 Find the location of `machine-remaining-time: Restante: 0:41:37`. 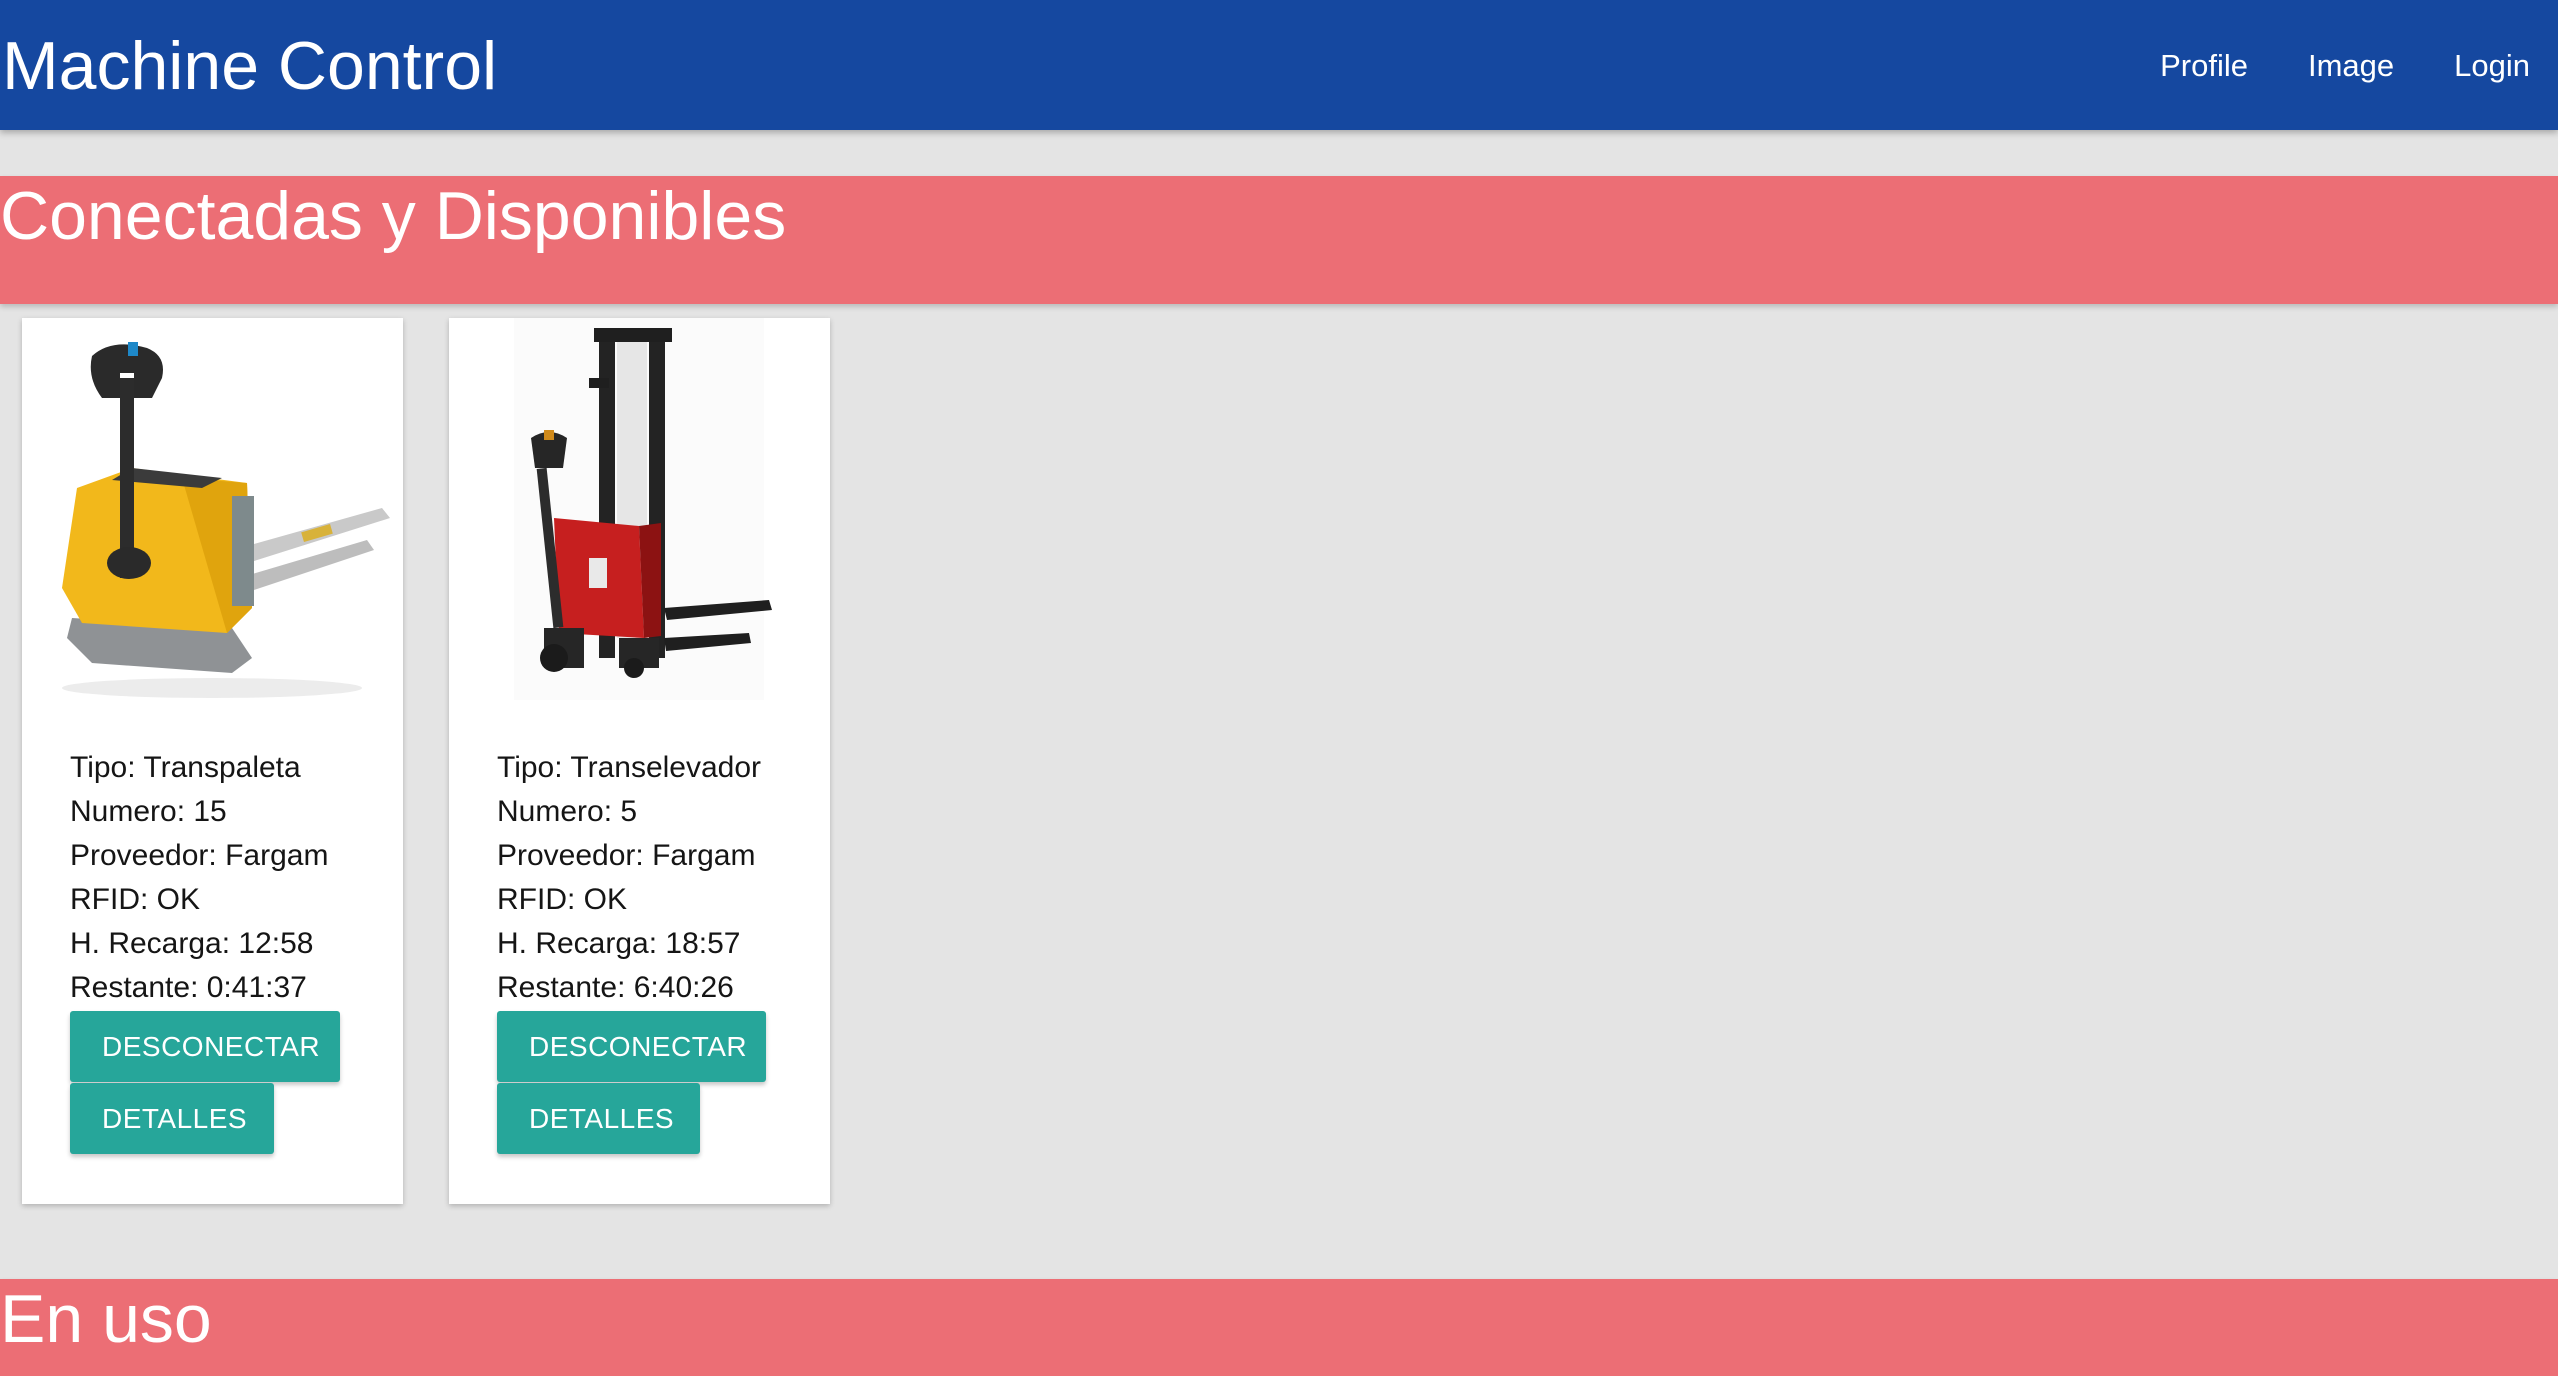

machine-remaining-time: Restante: 0:41:37 is located at coordinates (188, 987).